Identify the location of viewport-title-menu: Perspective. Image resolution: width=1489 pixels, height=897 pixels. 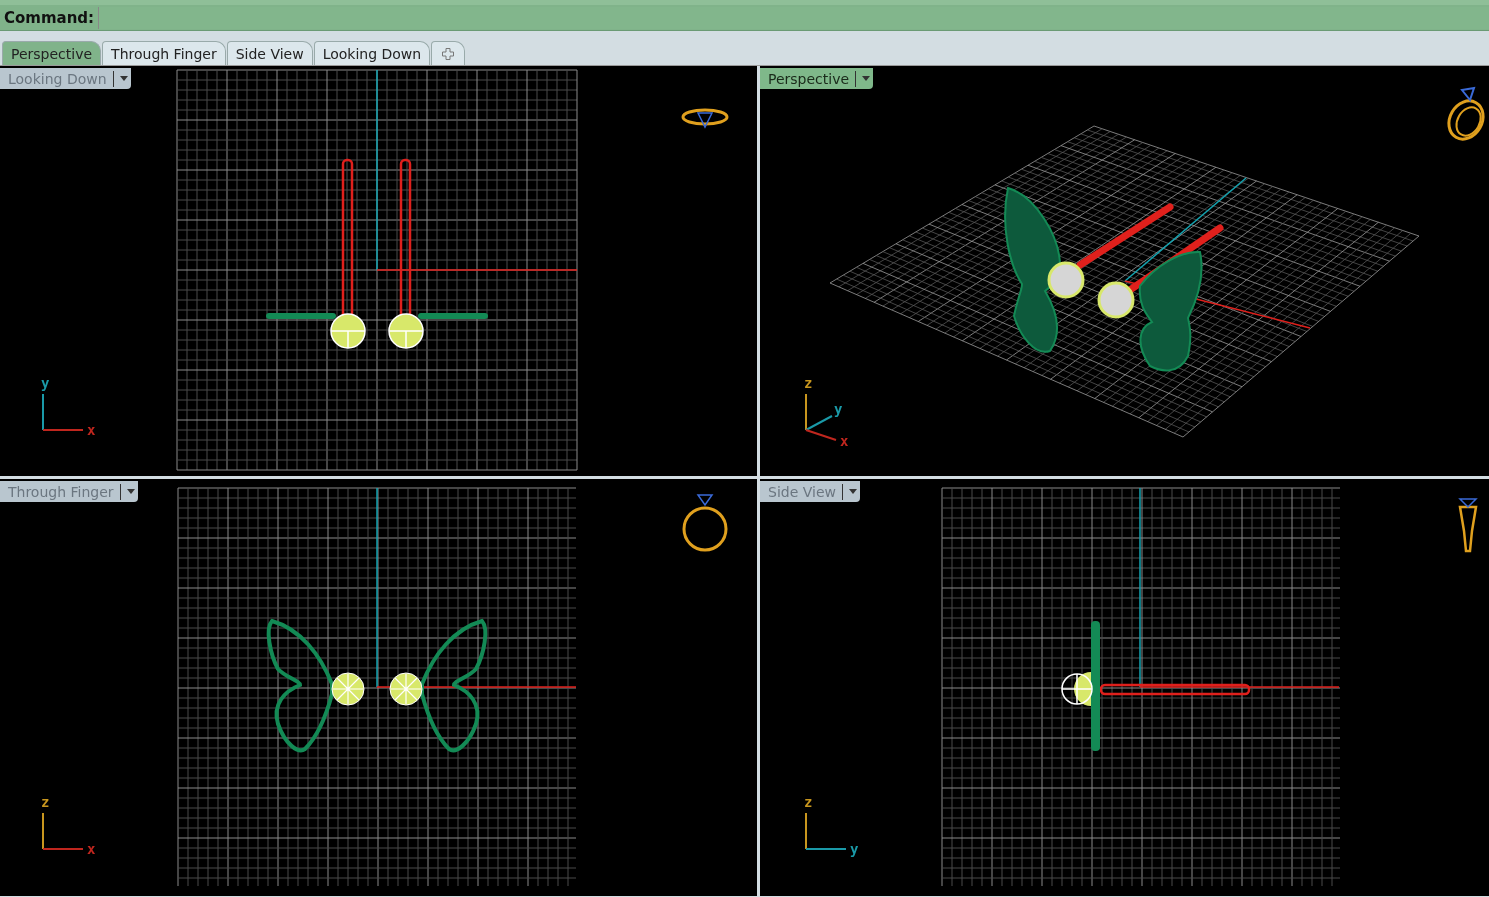
(817, 78).